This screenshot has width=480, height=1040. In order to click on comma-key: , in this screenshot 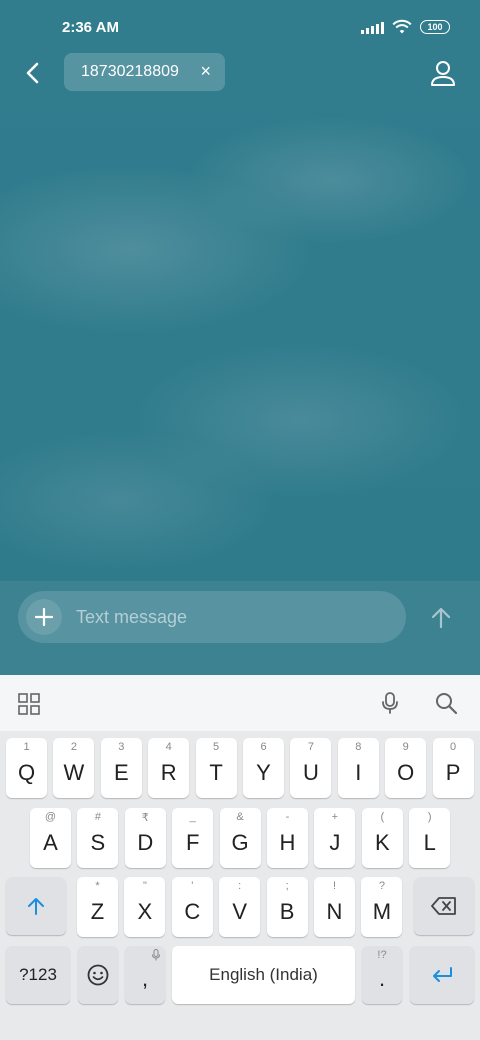, I will do `click(145, 975)`.